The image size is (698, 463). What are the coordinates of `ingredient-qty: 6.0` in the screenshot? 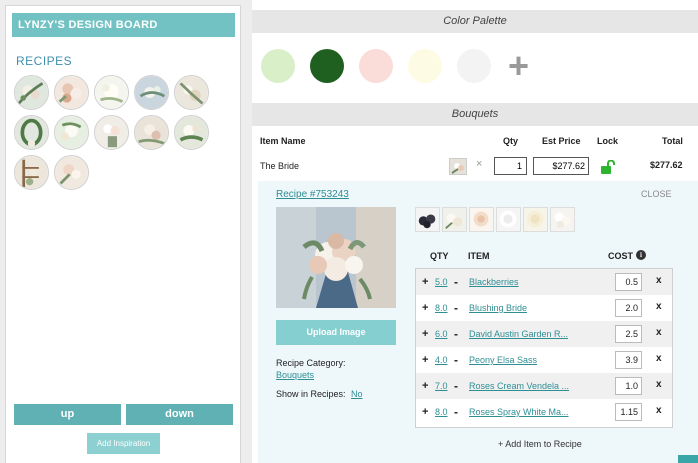 It's located at (441, 334).